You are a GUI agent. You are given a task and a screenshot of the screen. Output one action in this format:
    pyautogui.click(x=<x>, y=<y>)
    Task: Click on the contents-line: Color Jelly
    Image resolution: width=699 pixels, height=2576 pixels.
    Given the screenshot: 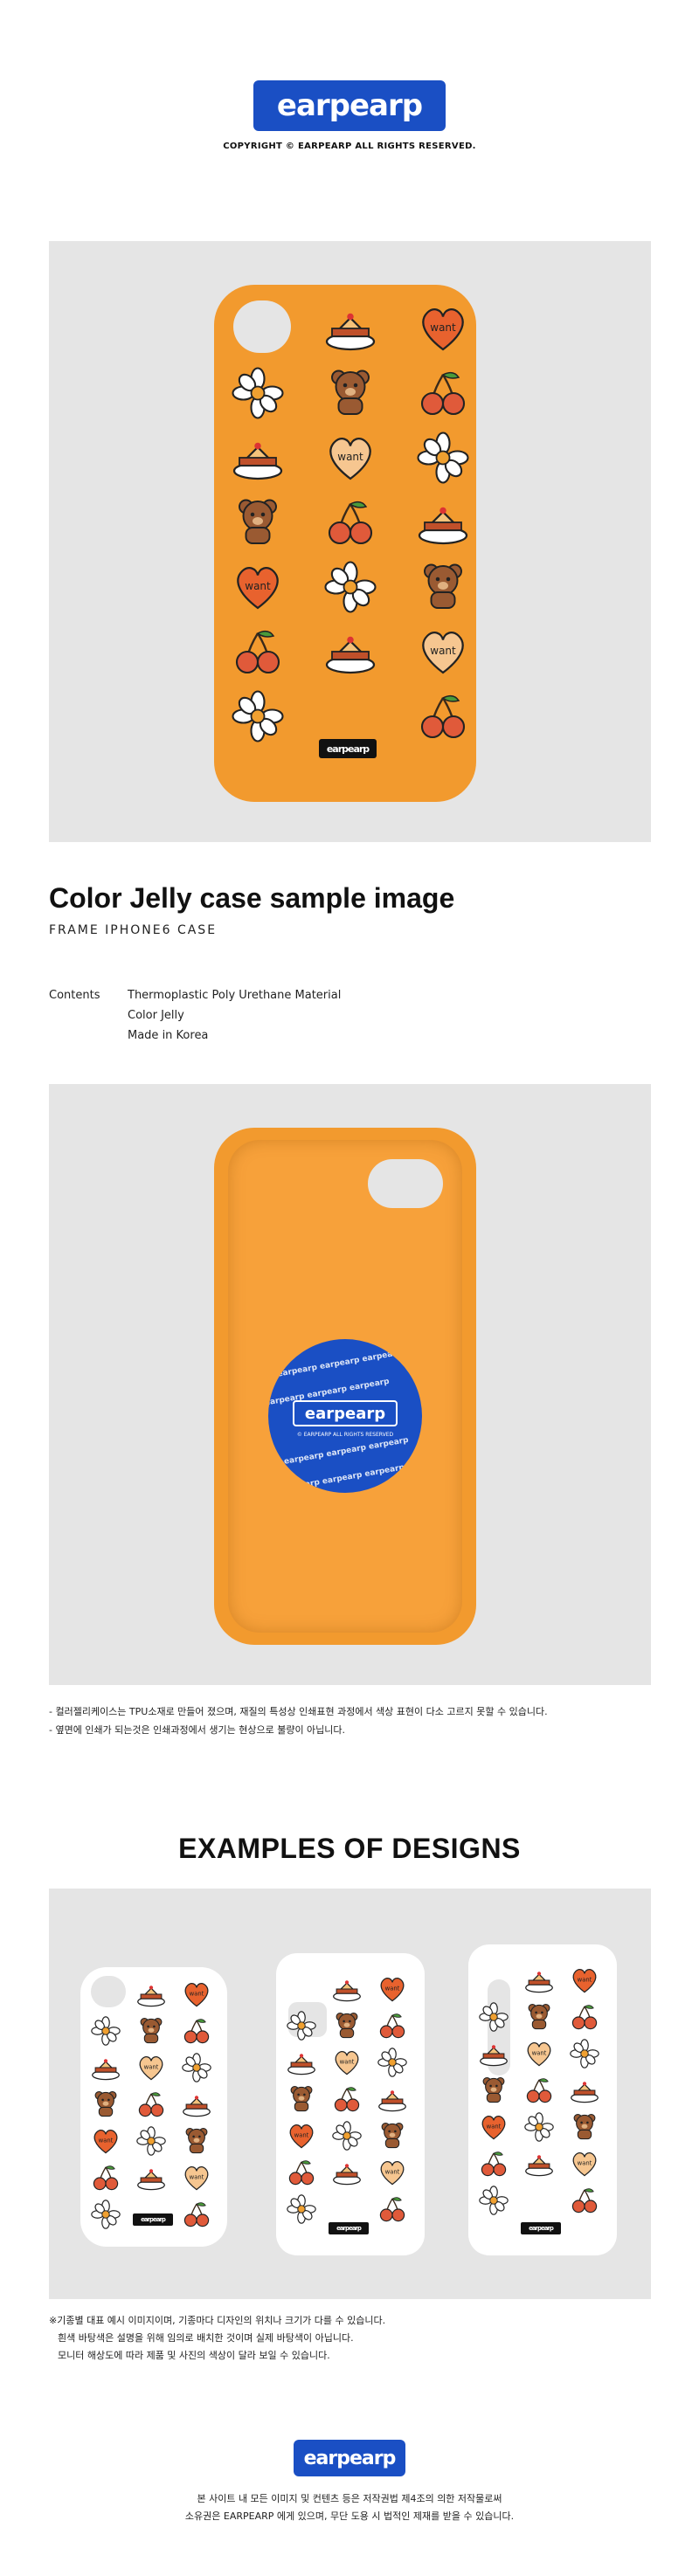 What is the action you would take?
    pyautogui.click(x=156, y=1015)
    